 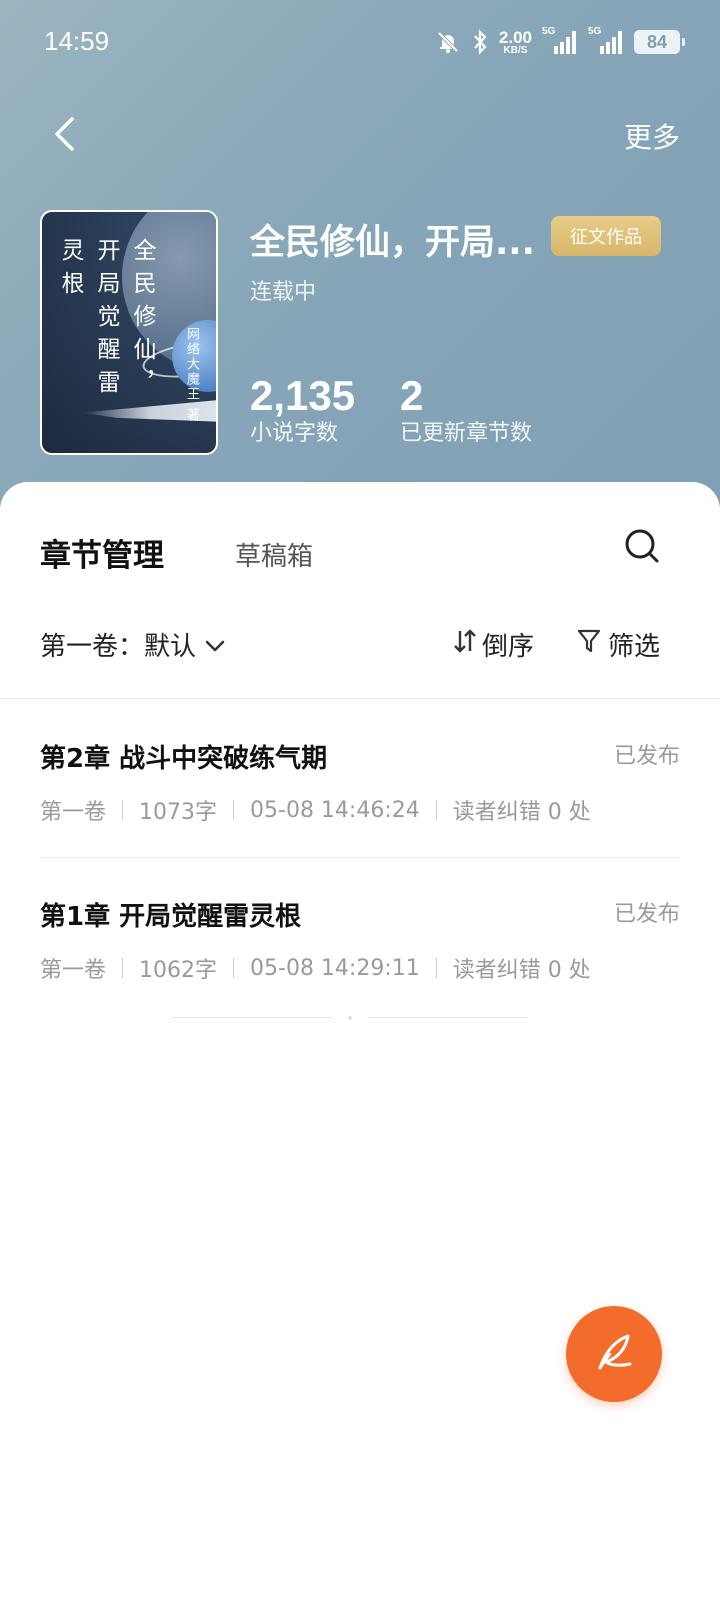 What do you see at coordinates (191, 375) in the screenshot?
I see `cover-author: 网络大魔王 著` at bounding box center [191, 375].